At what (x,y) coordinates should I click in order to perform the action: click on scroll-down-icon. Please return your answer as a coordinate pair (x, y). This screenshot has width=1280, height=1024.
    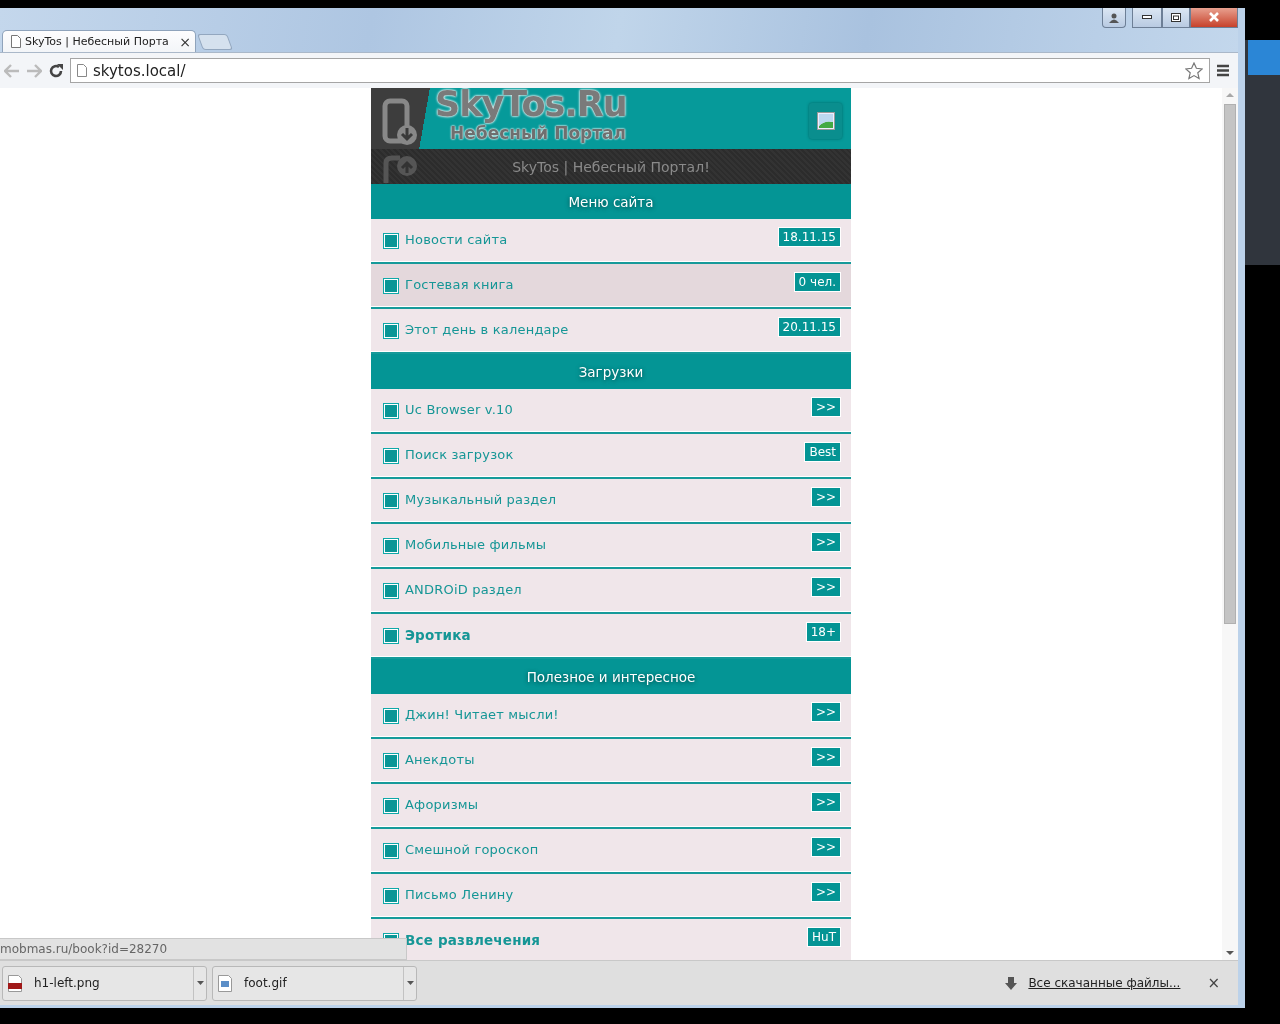
    Looking at the image, I should click on (1230, 953).